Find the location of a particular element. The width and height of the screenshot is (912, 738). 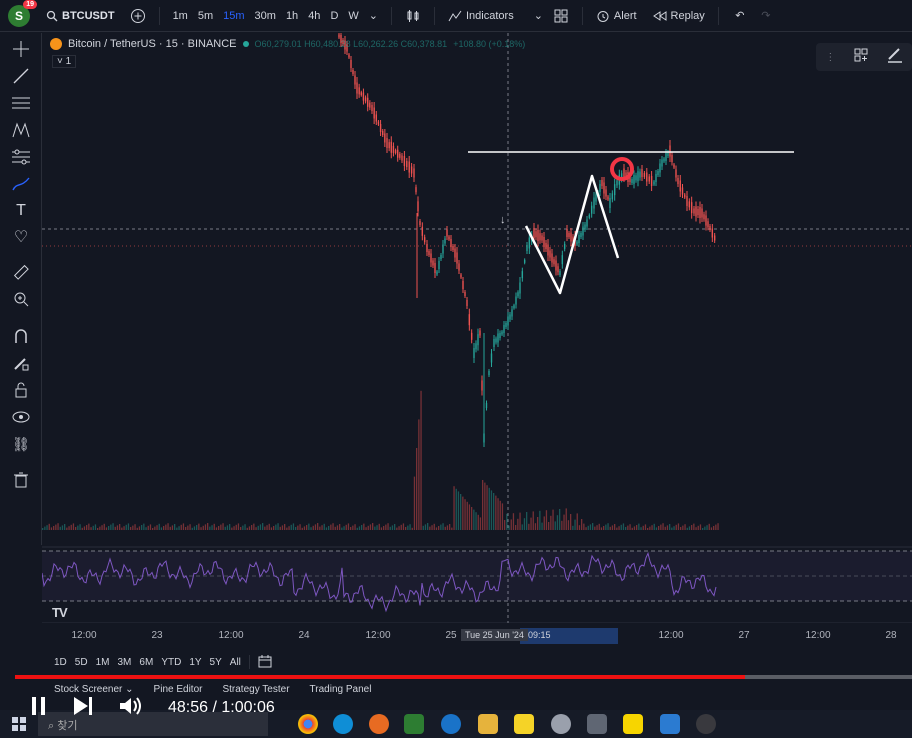

folder-app-icon is located at coordinates (488, 724).